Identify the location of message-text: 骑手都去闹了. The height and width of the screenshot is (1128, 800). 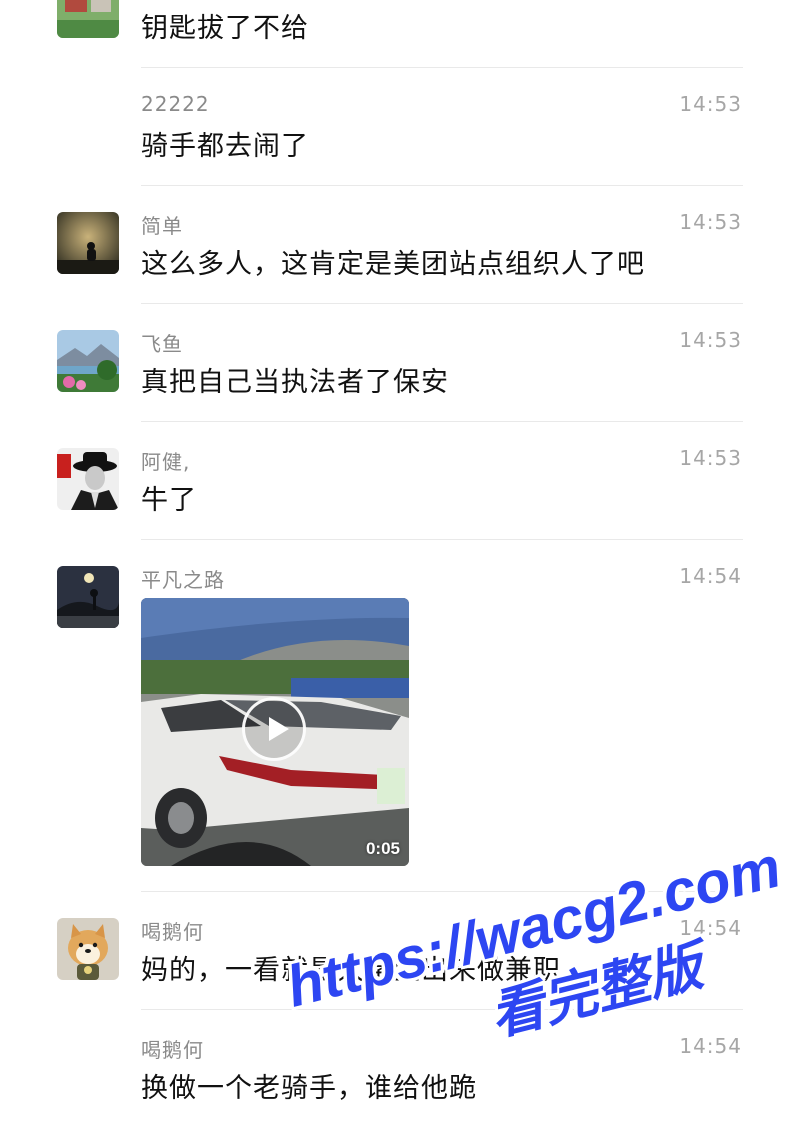
(225, 146).